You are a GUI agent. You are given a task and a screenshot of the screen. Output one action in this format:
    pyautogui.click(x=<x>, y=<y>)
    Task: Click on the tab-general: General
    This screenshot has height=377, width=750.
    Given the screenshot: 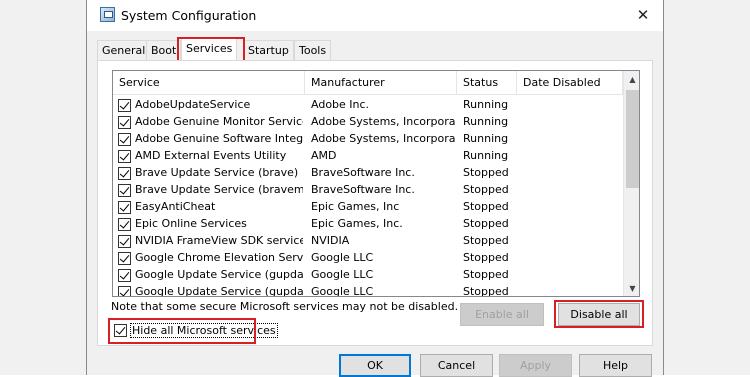 What is the action you would take?
    pyautogui.click(x=124, y=50)
    